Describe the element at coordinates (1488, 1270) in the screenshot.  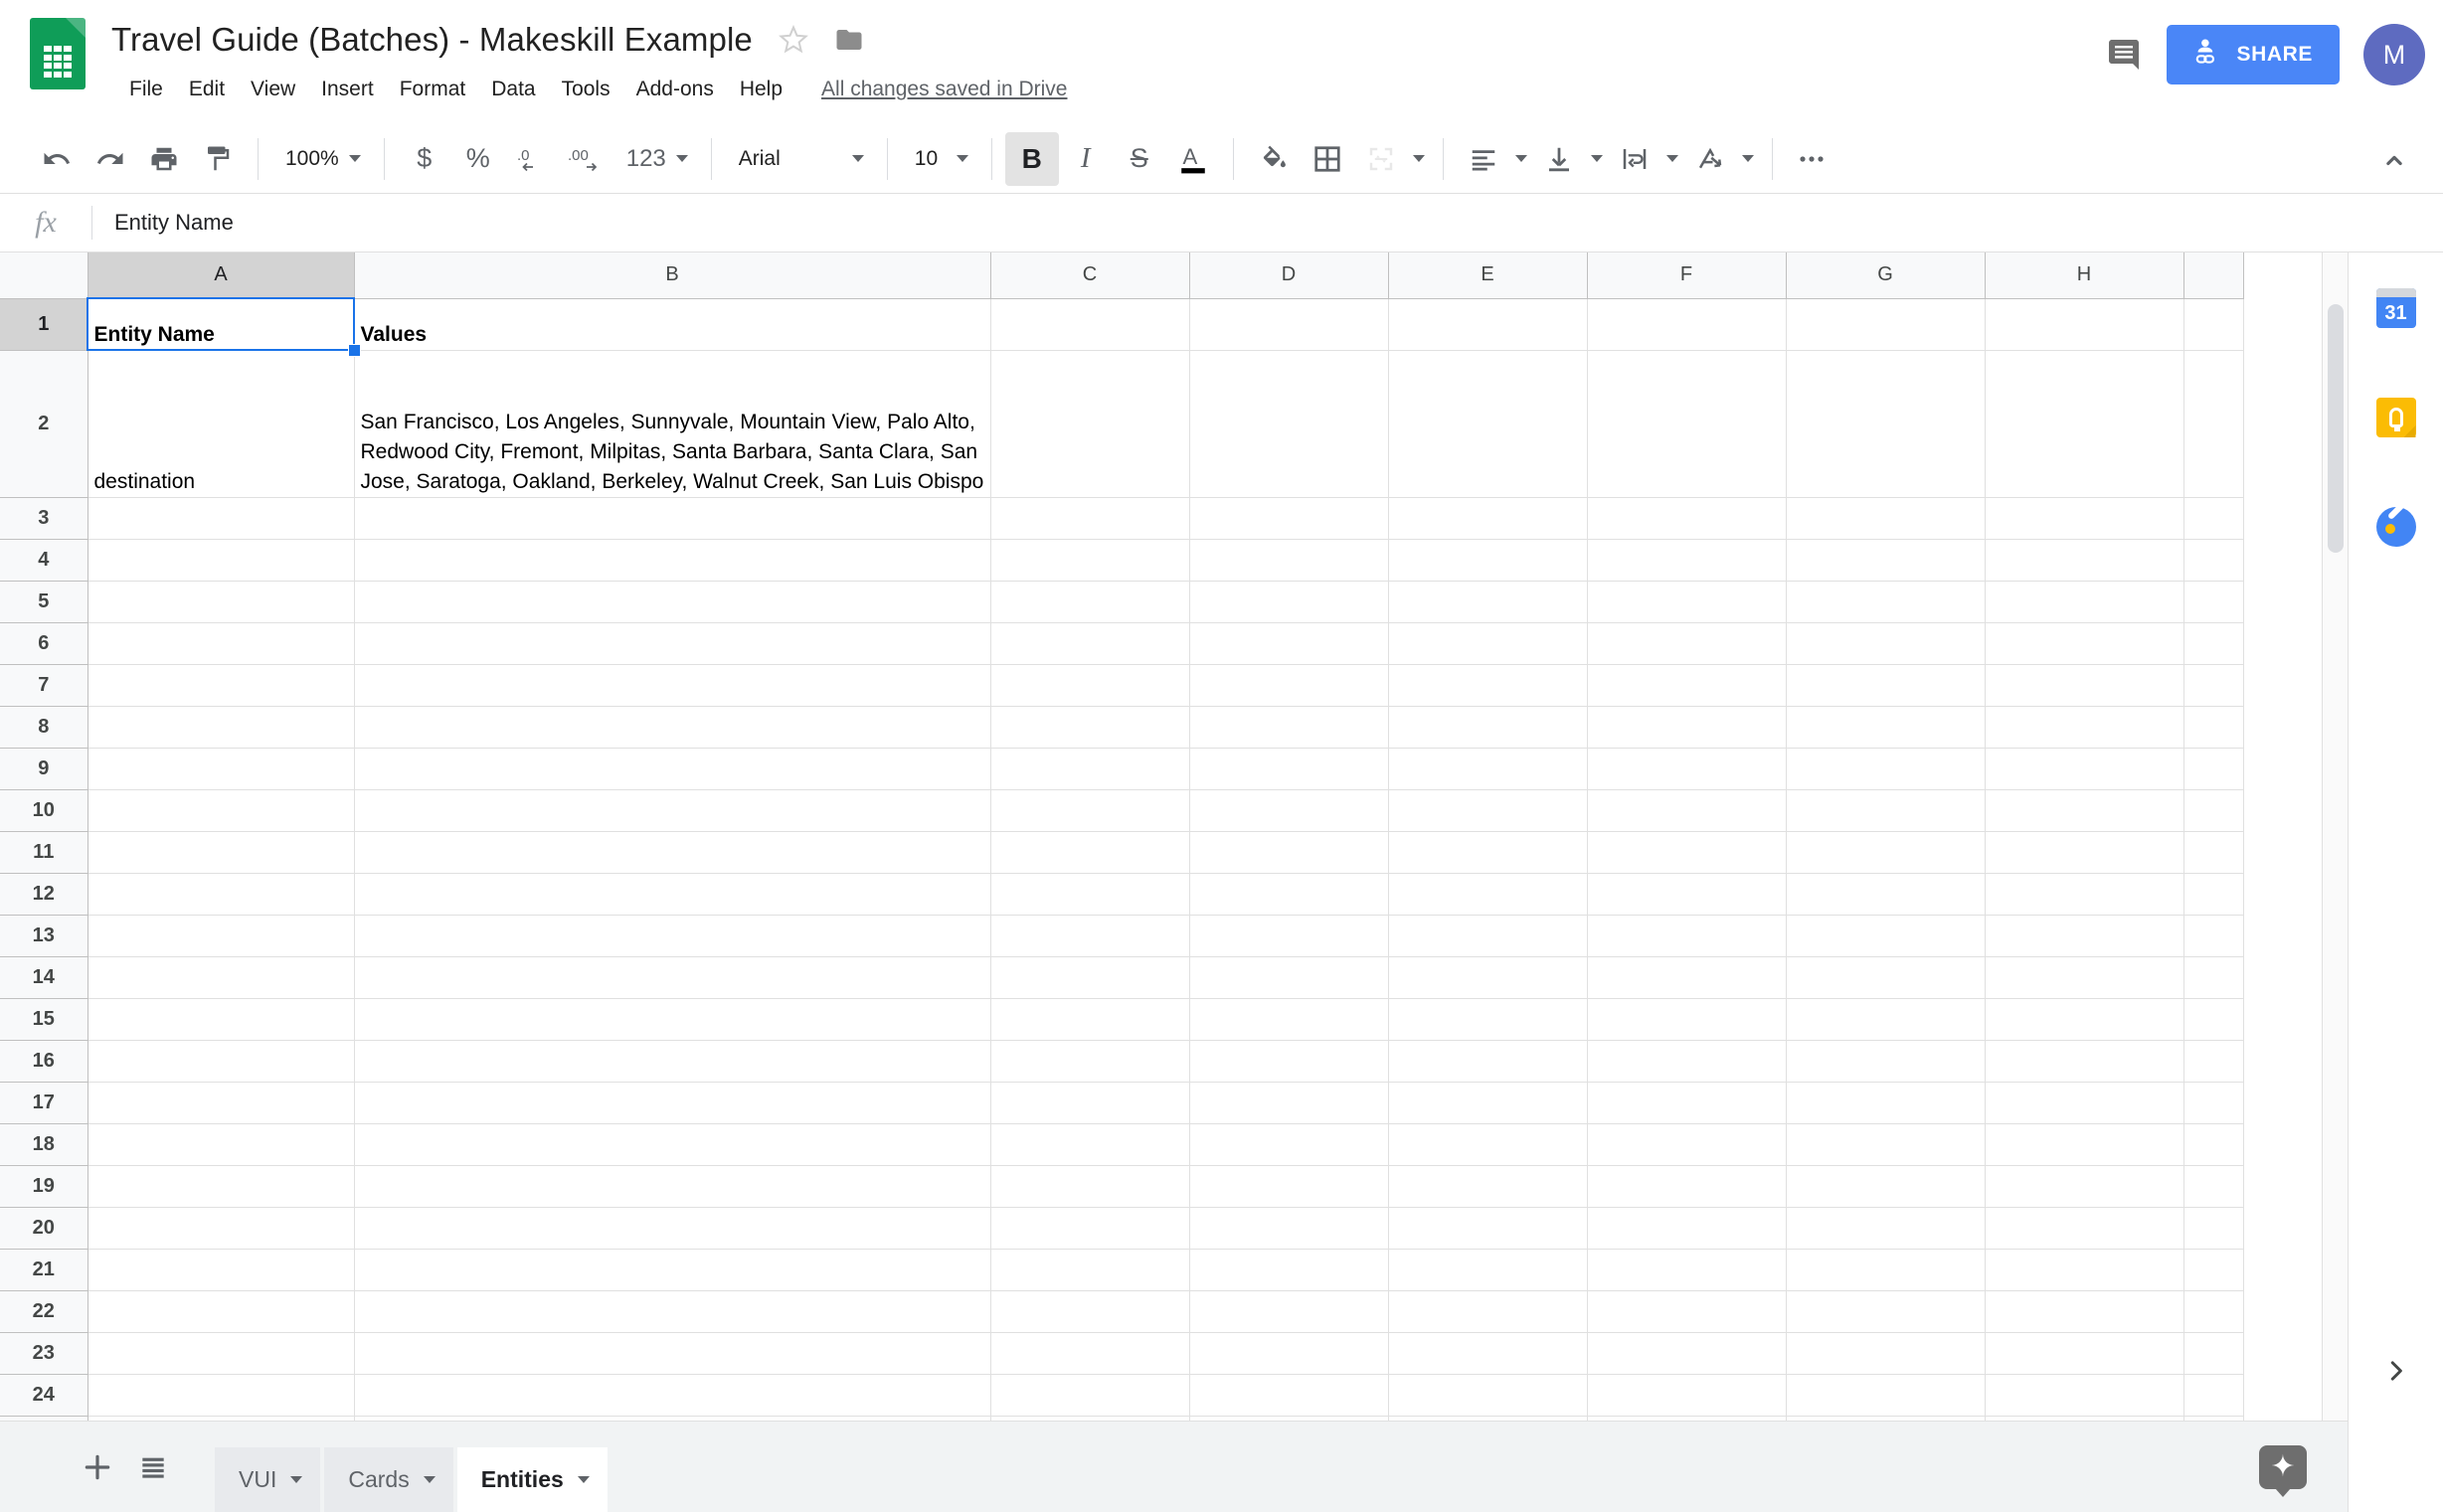
I see `cell-E21` at that location.